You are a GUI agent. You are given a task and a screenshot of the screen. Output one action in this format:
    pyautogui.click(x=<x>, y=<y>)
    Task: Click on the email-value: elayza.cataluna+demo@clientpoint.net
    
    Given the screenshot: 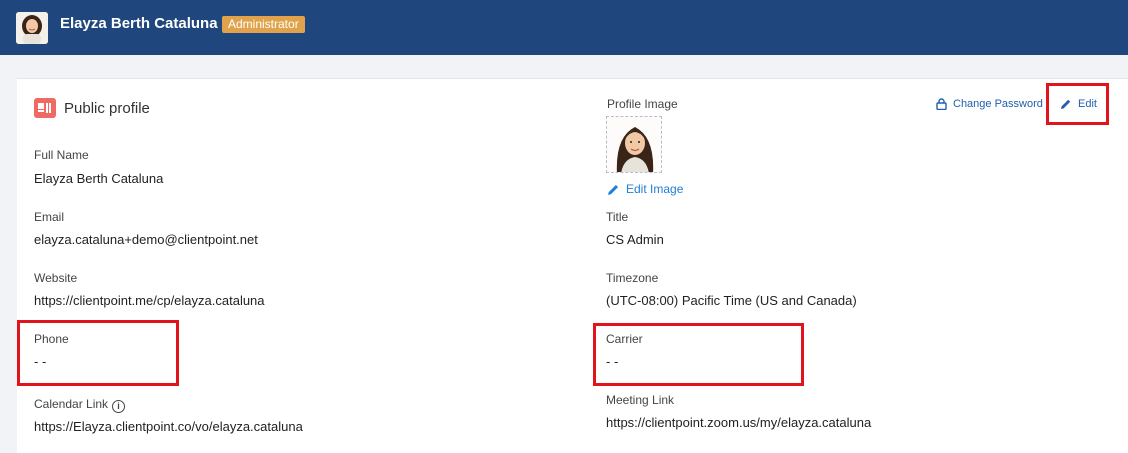 What is the action you would take?
    pyautogui.click(x=146, y=239)
    